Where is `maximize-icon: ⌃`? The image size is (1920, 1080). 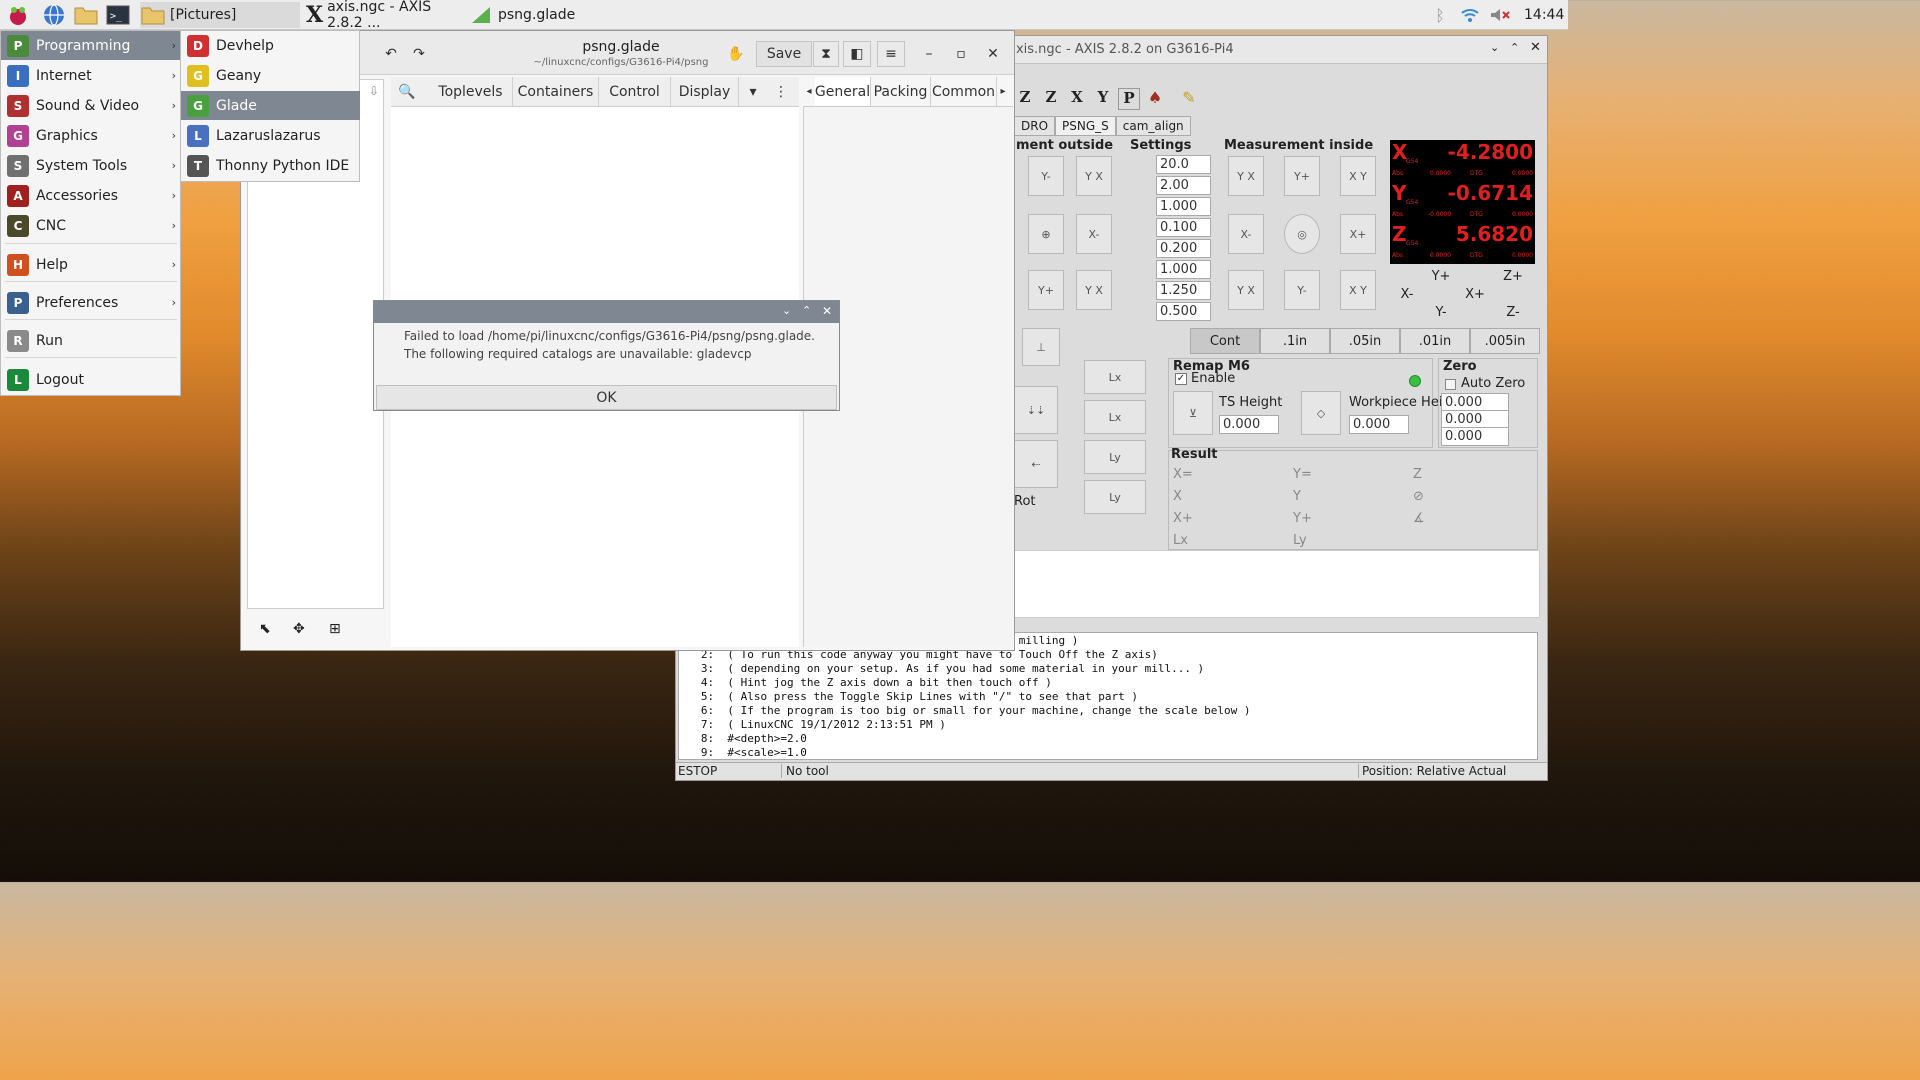 maximize-icon: ⌃ is located at coordinates (1514, 47).